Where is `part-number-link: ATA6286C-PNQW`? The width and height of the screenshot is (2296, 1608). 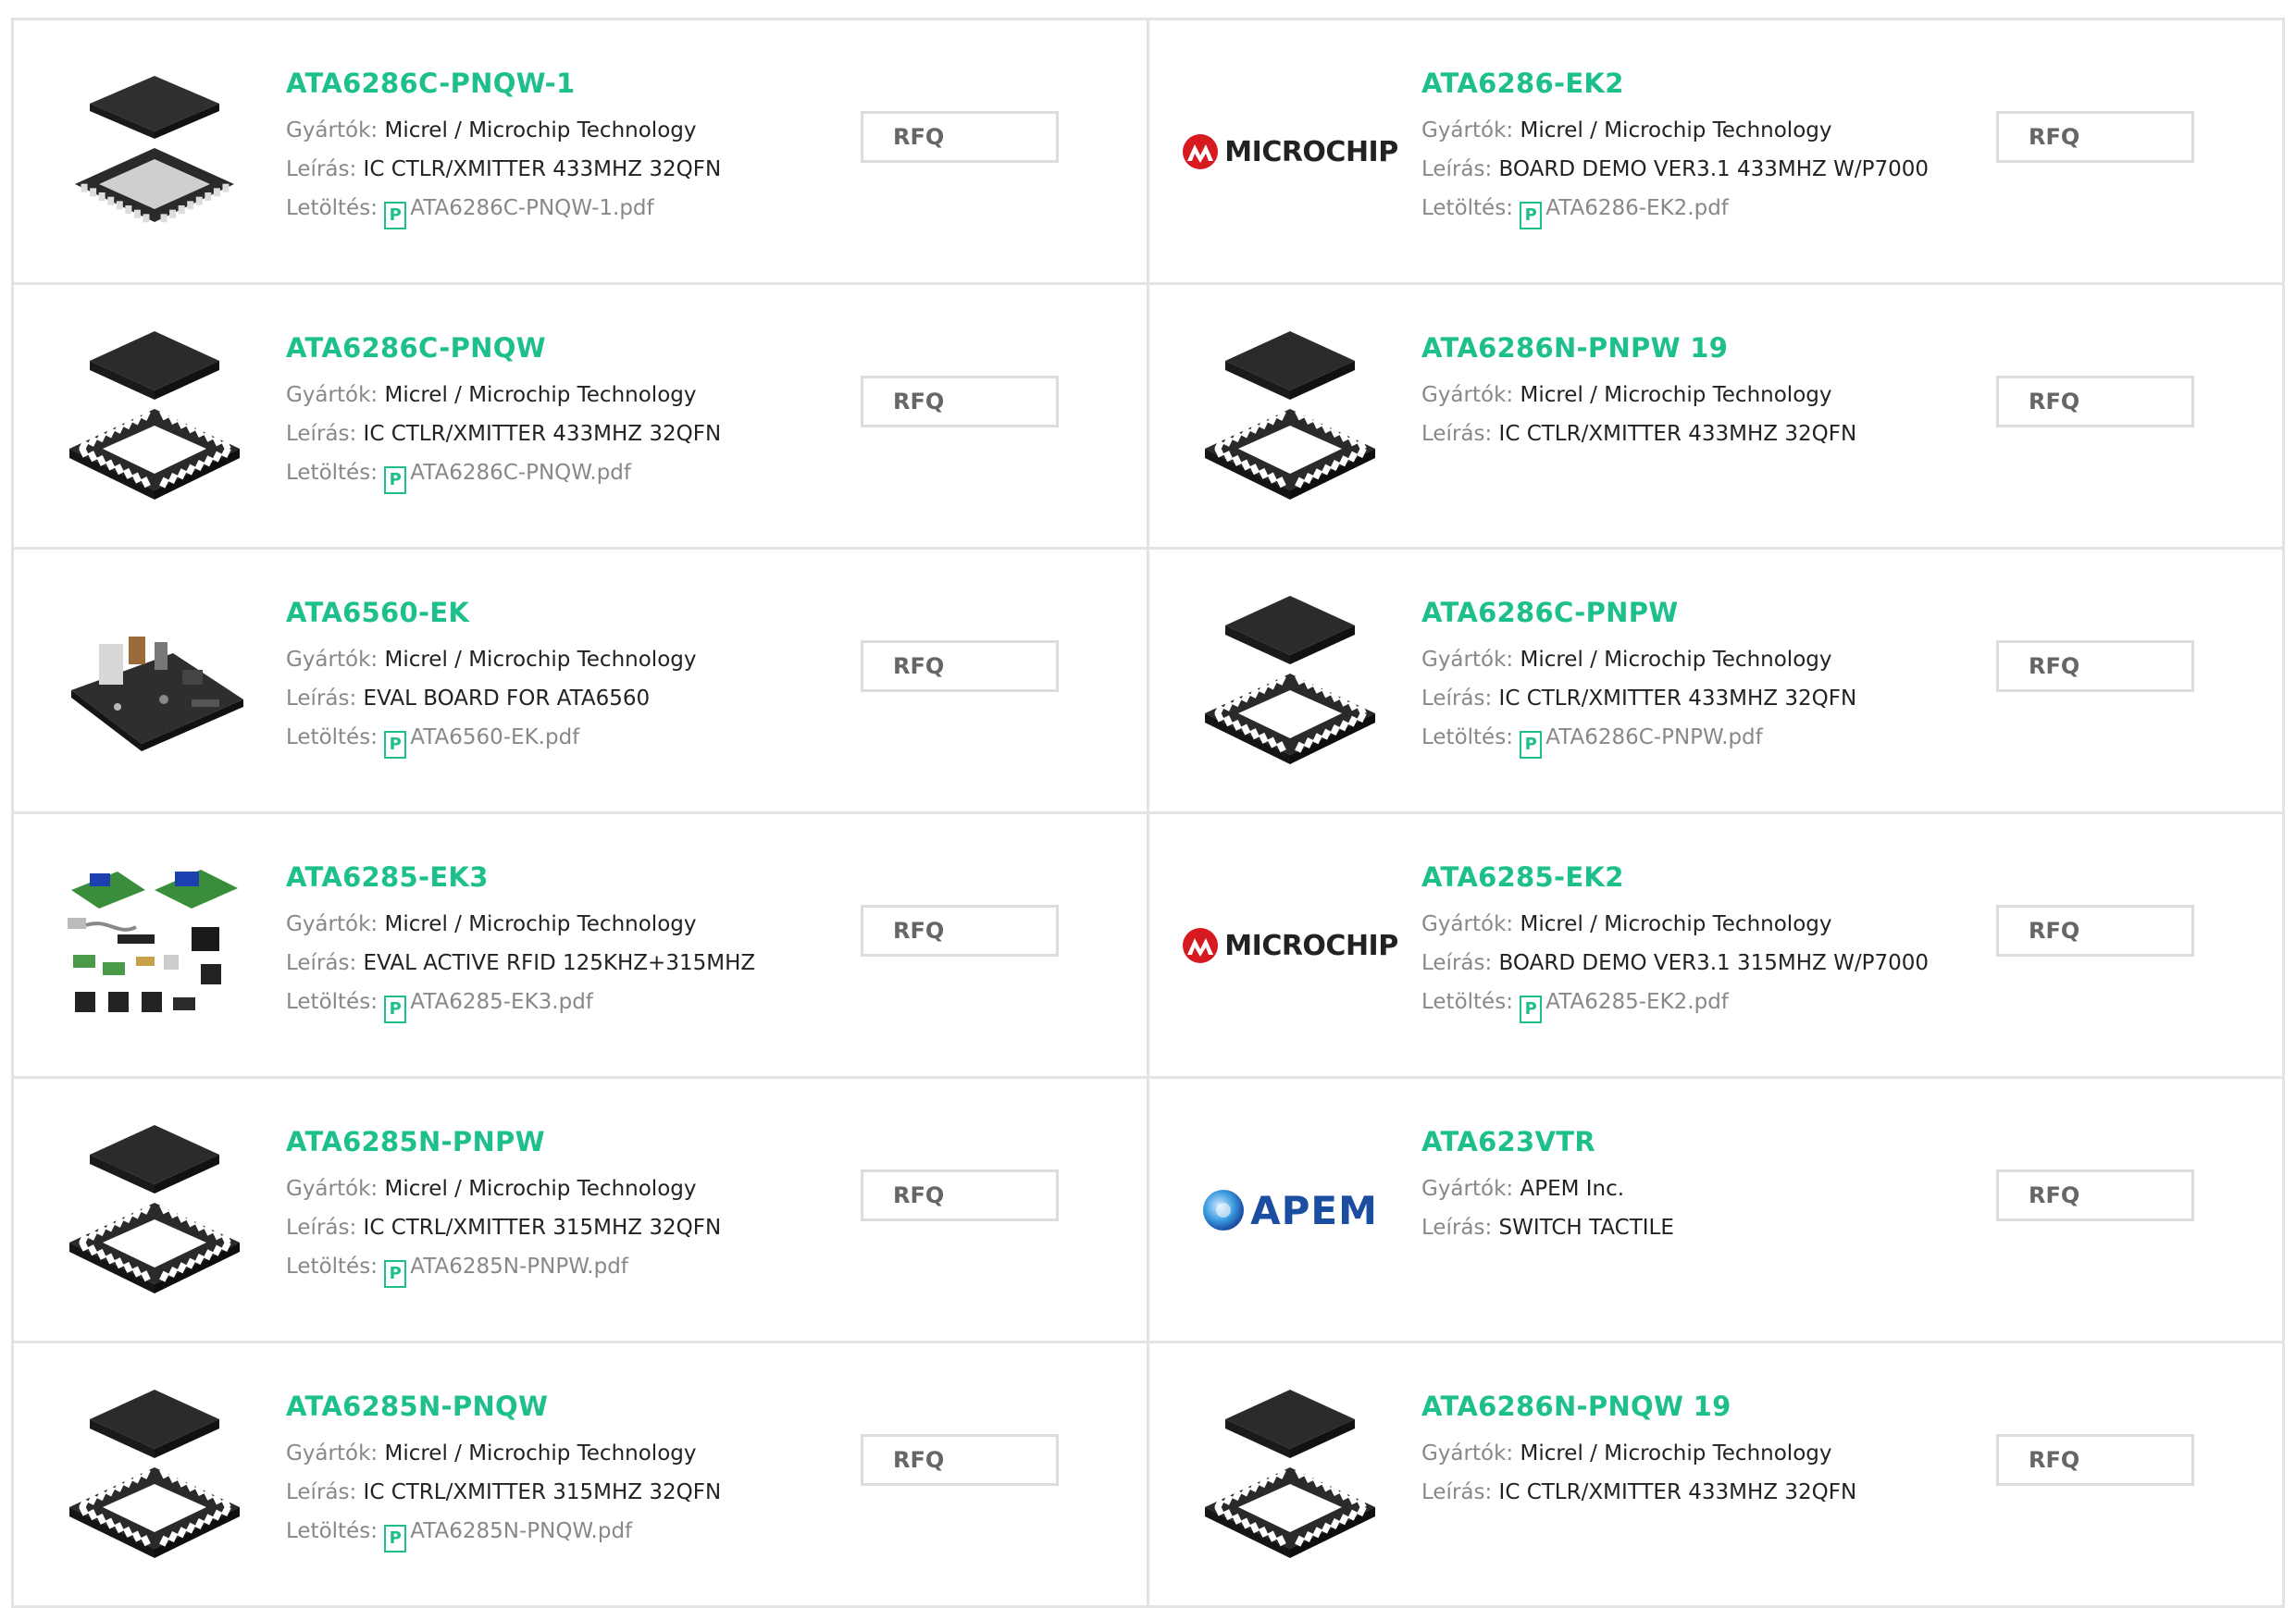 part-number-link: ATA6286C-PNQW is located at coordinates (582, 347).